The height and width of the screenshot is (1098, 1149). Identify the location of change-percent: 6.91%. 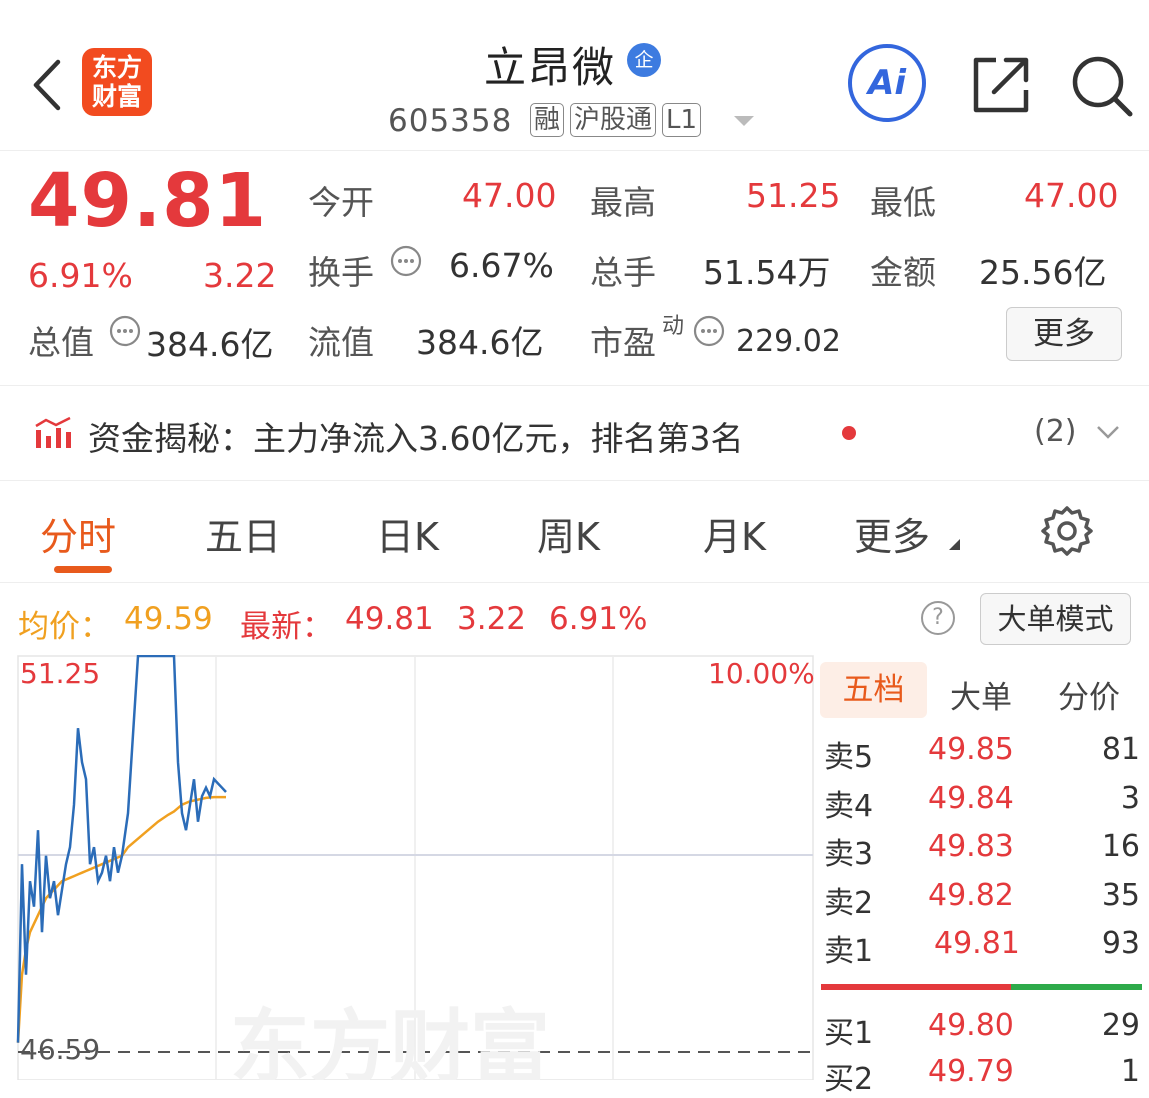
(80, 275).